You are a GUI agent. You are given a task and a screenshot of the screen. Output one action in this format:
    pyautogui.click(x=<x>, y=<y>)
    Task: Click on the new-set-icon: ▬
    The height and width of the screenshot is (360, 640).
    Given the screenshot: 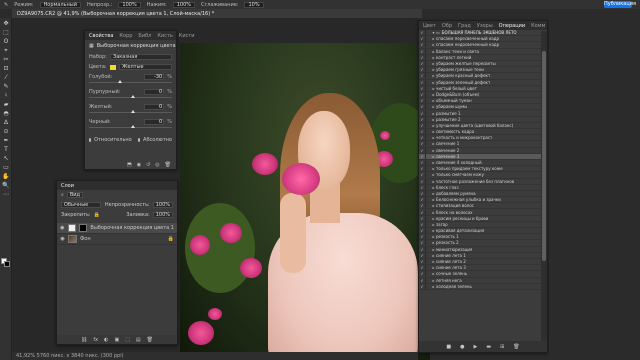 What is the action you would take?
    pyautogui.click(x=488, y=347)
    